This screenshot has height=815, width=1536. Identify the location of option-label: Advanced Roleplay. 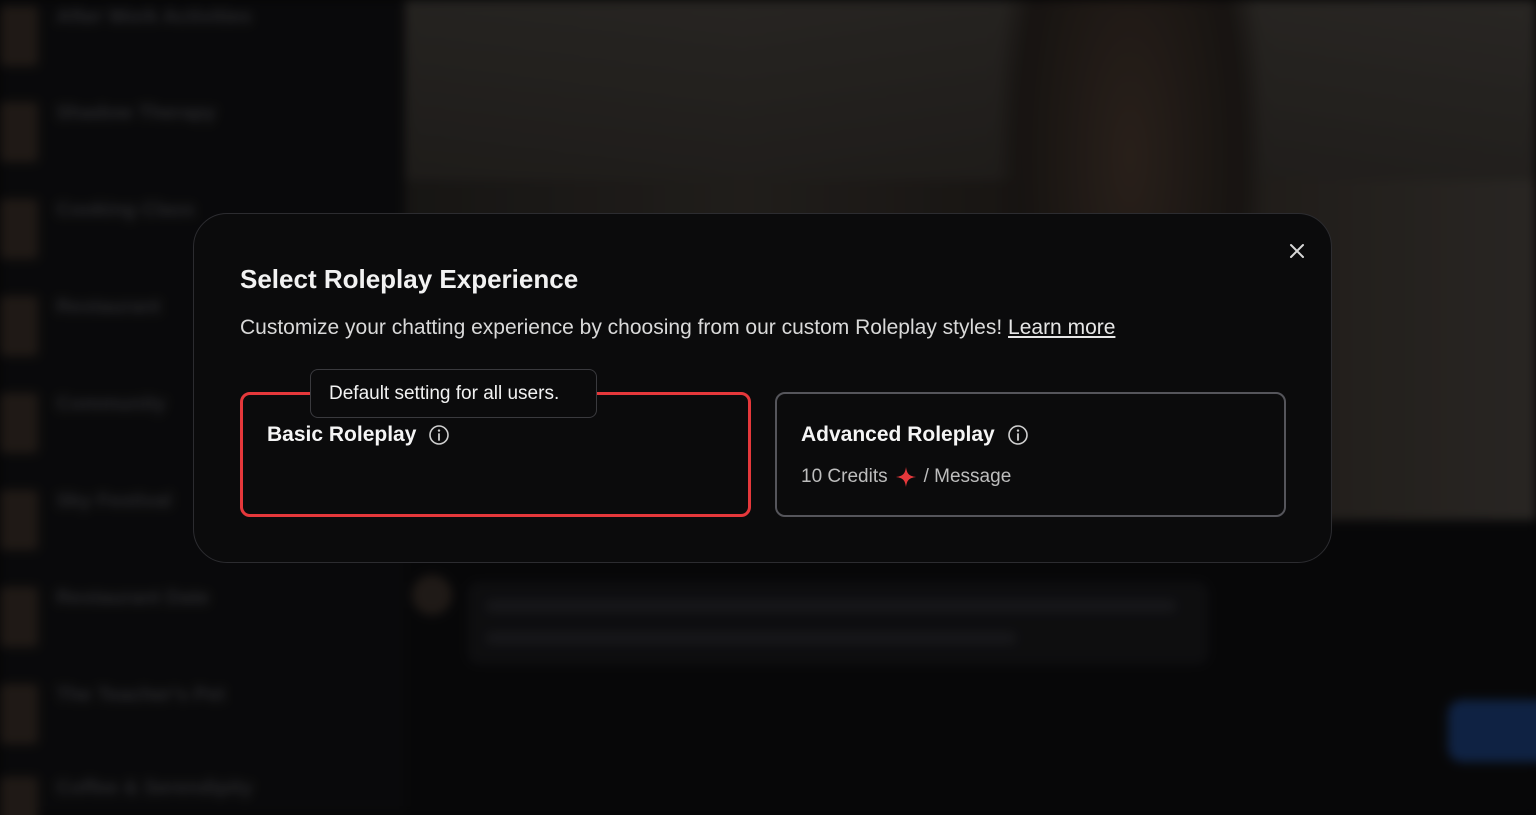
(898, 434).